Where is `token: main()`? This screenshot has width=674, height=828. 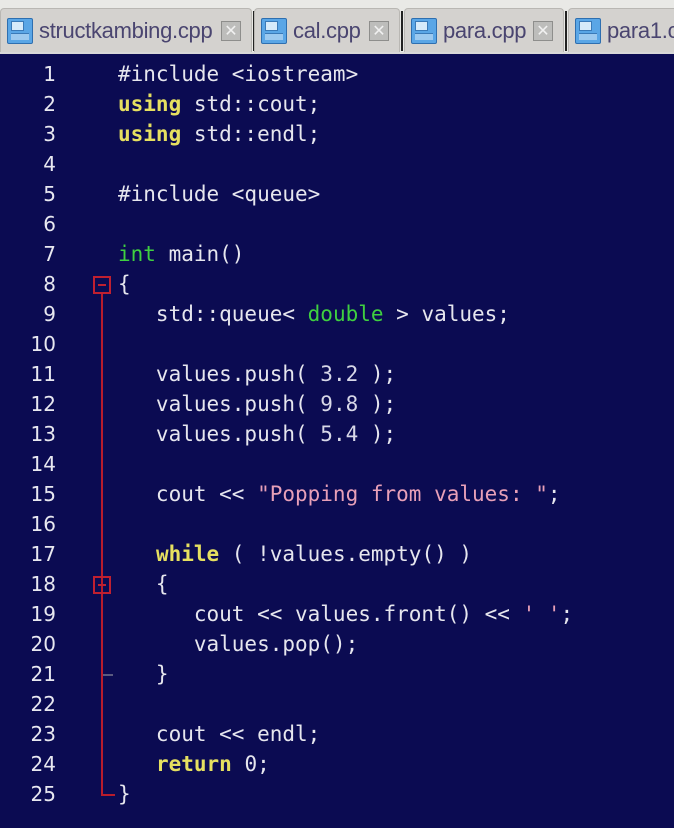 token: main() is located at coordinates (200, 254).